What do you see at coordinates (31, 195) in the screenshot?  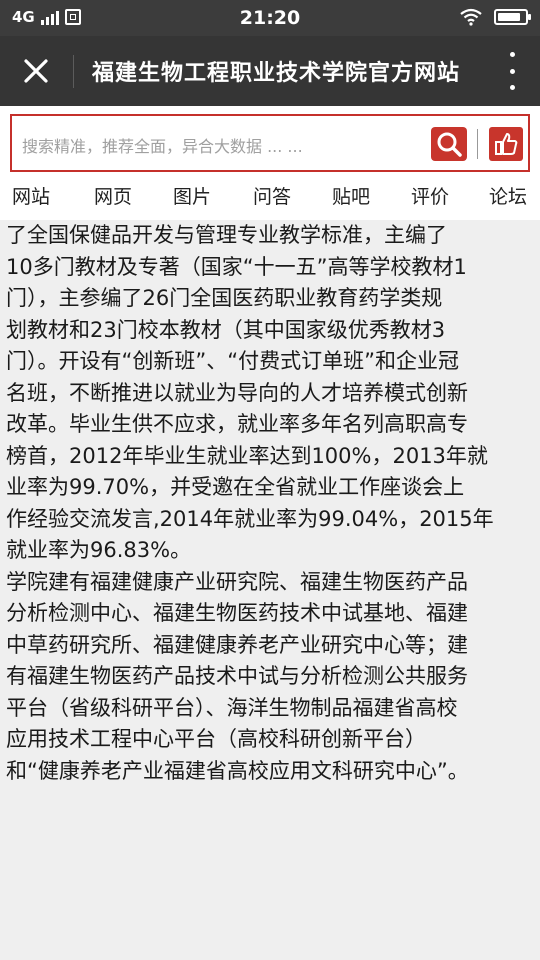 I see `tab-website: 网站` at bounding box center [31, 195].